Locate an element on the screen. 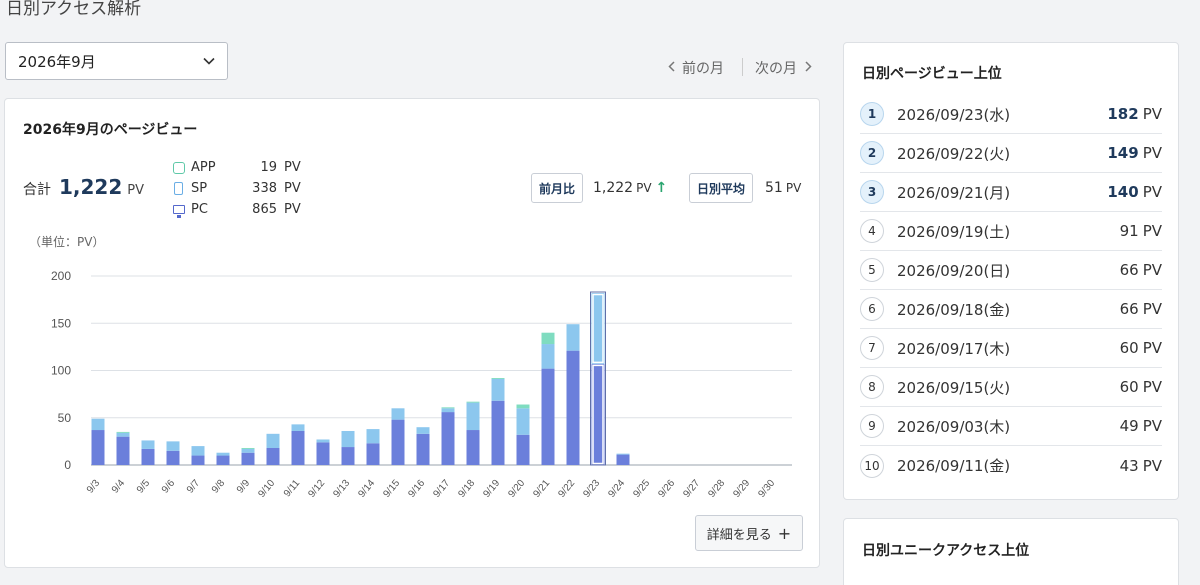 Image resolution: width=1200 pixels, height=585 pixels. x-tick-label: 9/17 is located at coordinates (441, 489).